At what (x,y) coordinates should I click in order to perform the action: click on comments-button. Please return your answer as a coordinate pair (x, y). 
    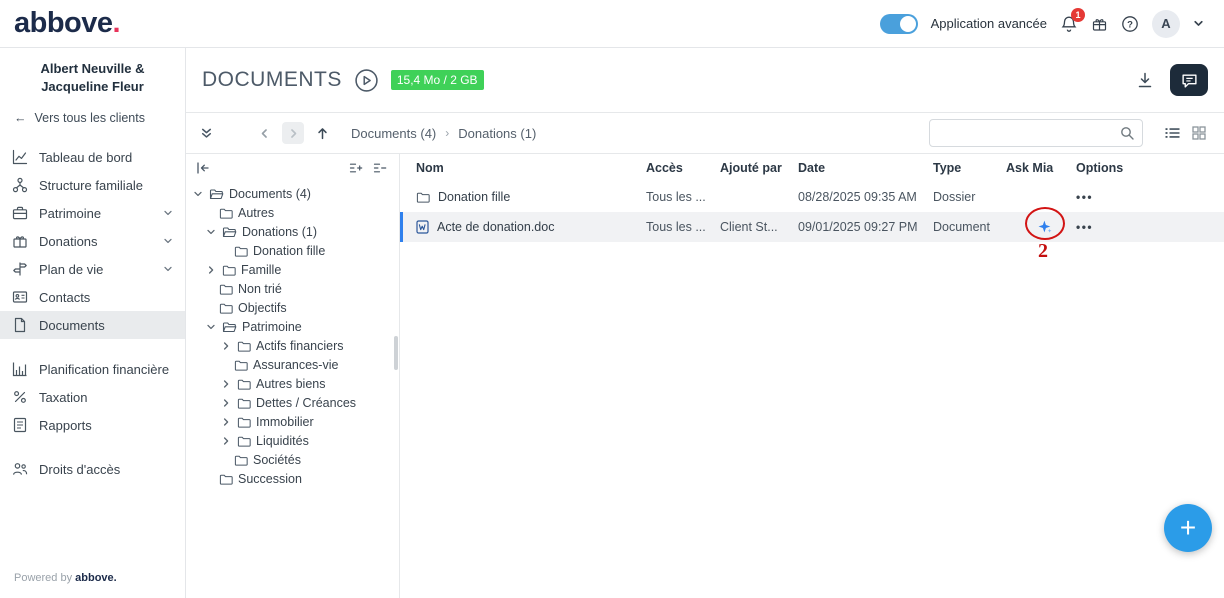
    Looking at the image, I should click on (1189, 80).